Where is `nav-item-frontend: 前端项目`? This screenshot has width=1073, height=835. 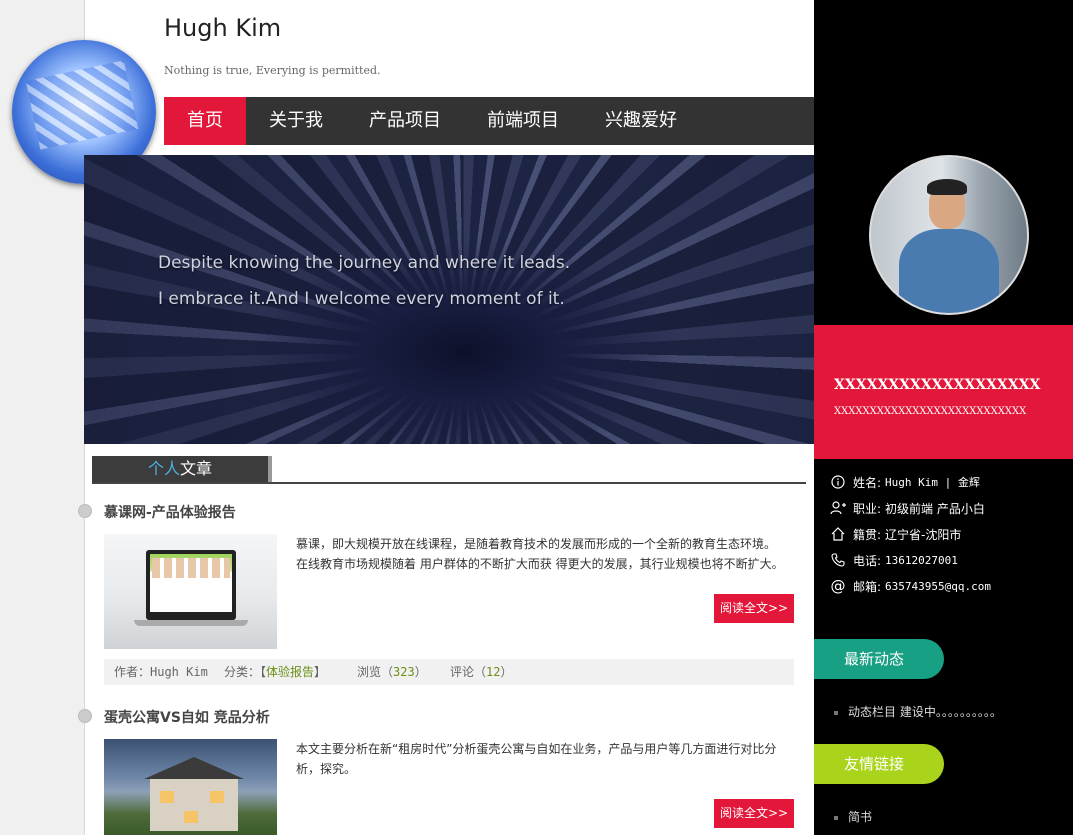
nav-item-frontend: 前端项目 is located at coordinates (523, 121).